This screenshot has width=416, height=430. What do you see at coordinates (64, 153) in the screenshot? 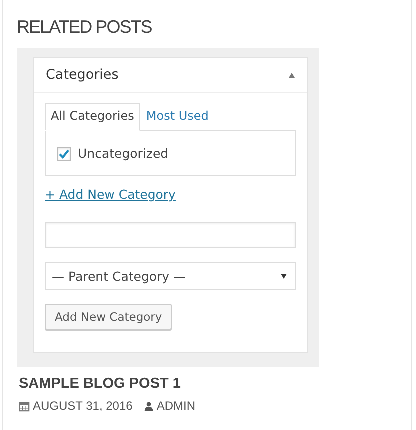
I see `checkbox` at bounding box center [64, 153].